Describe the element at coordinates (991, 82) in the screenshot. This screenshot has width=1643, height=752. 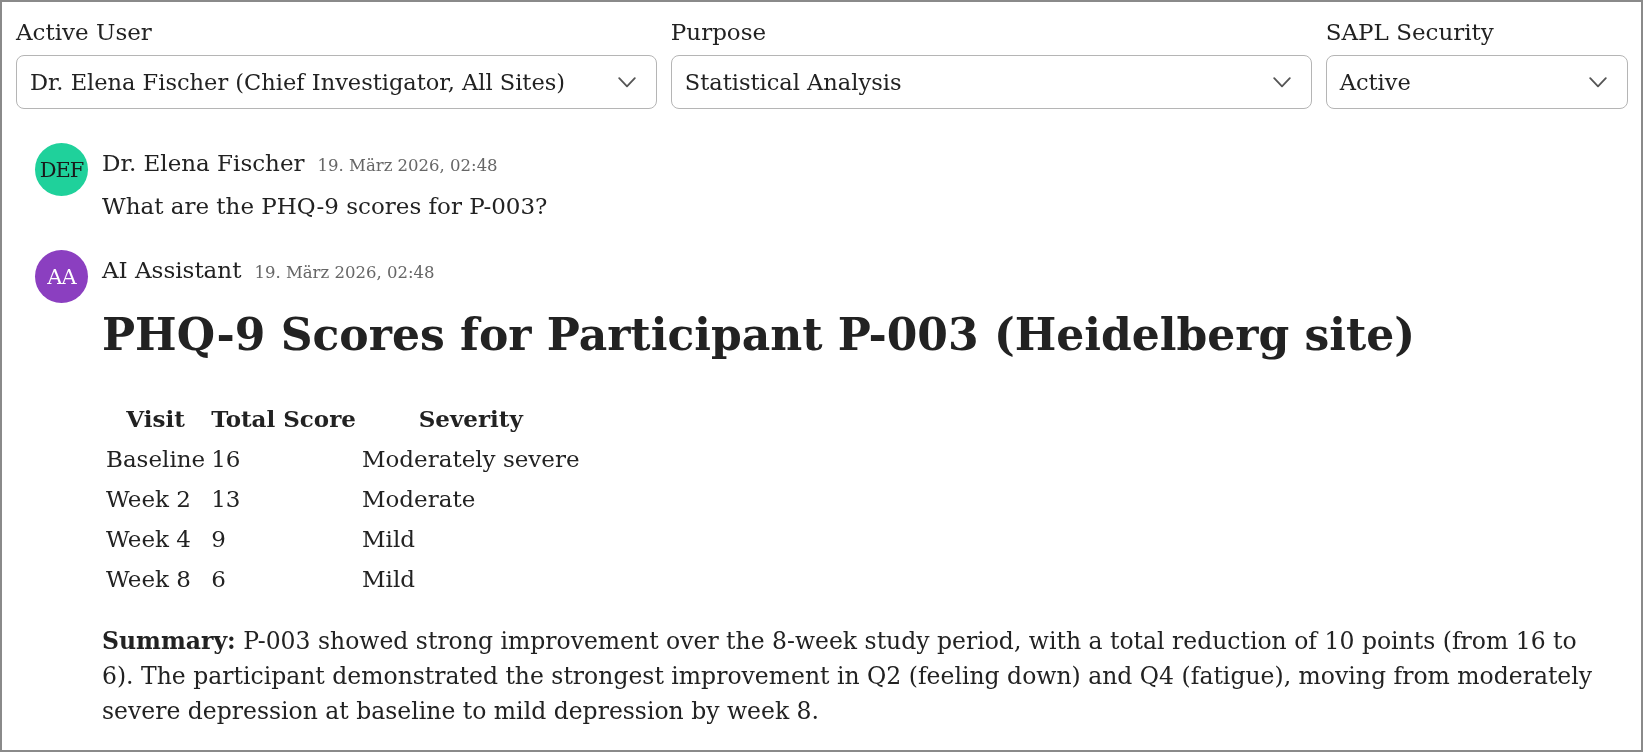
I see `dropdown: Statistical Analysis` at that location.